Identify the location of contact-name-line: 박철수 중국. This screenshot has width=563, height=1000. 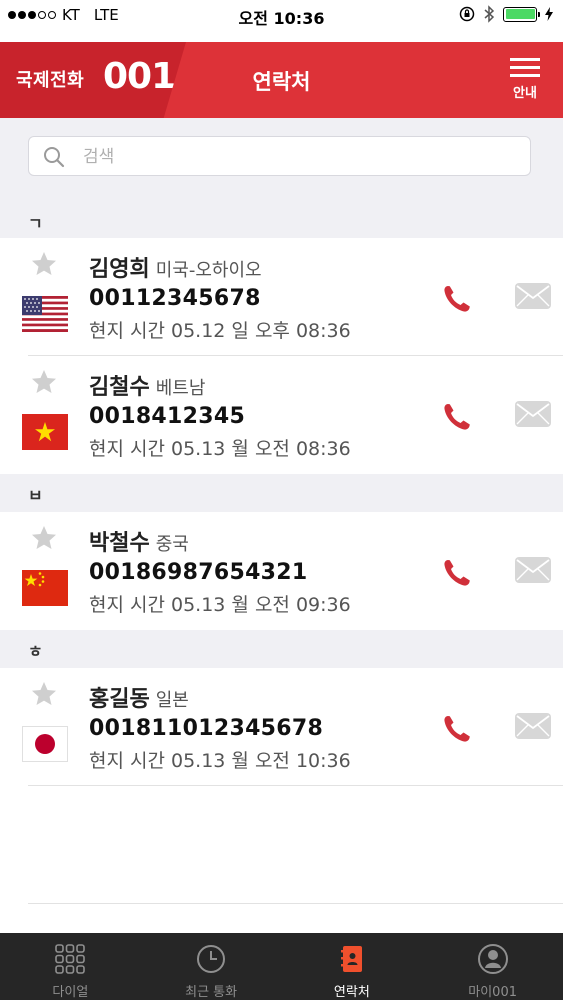
(139, 541).